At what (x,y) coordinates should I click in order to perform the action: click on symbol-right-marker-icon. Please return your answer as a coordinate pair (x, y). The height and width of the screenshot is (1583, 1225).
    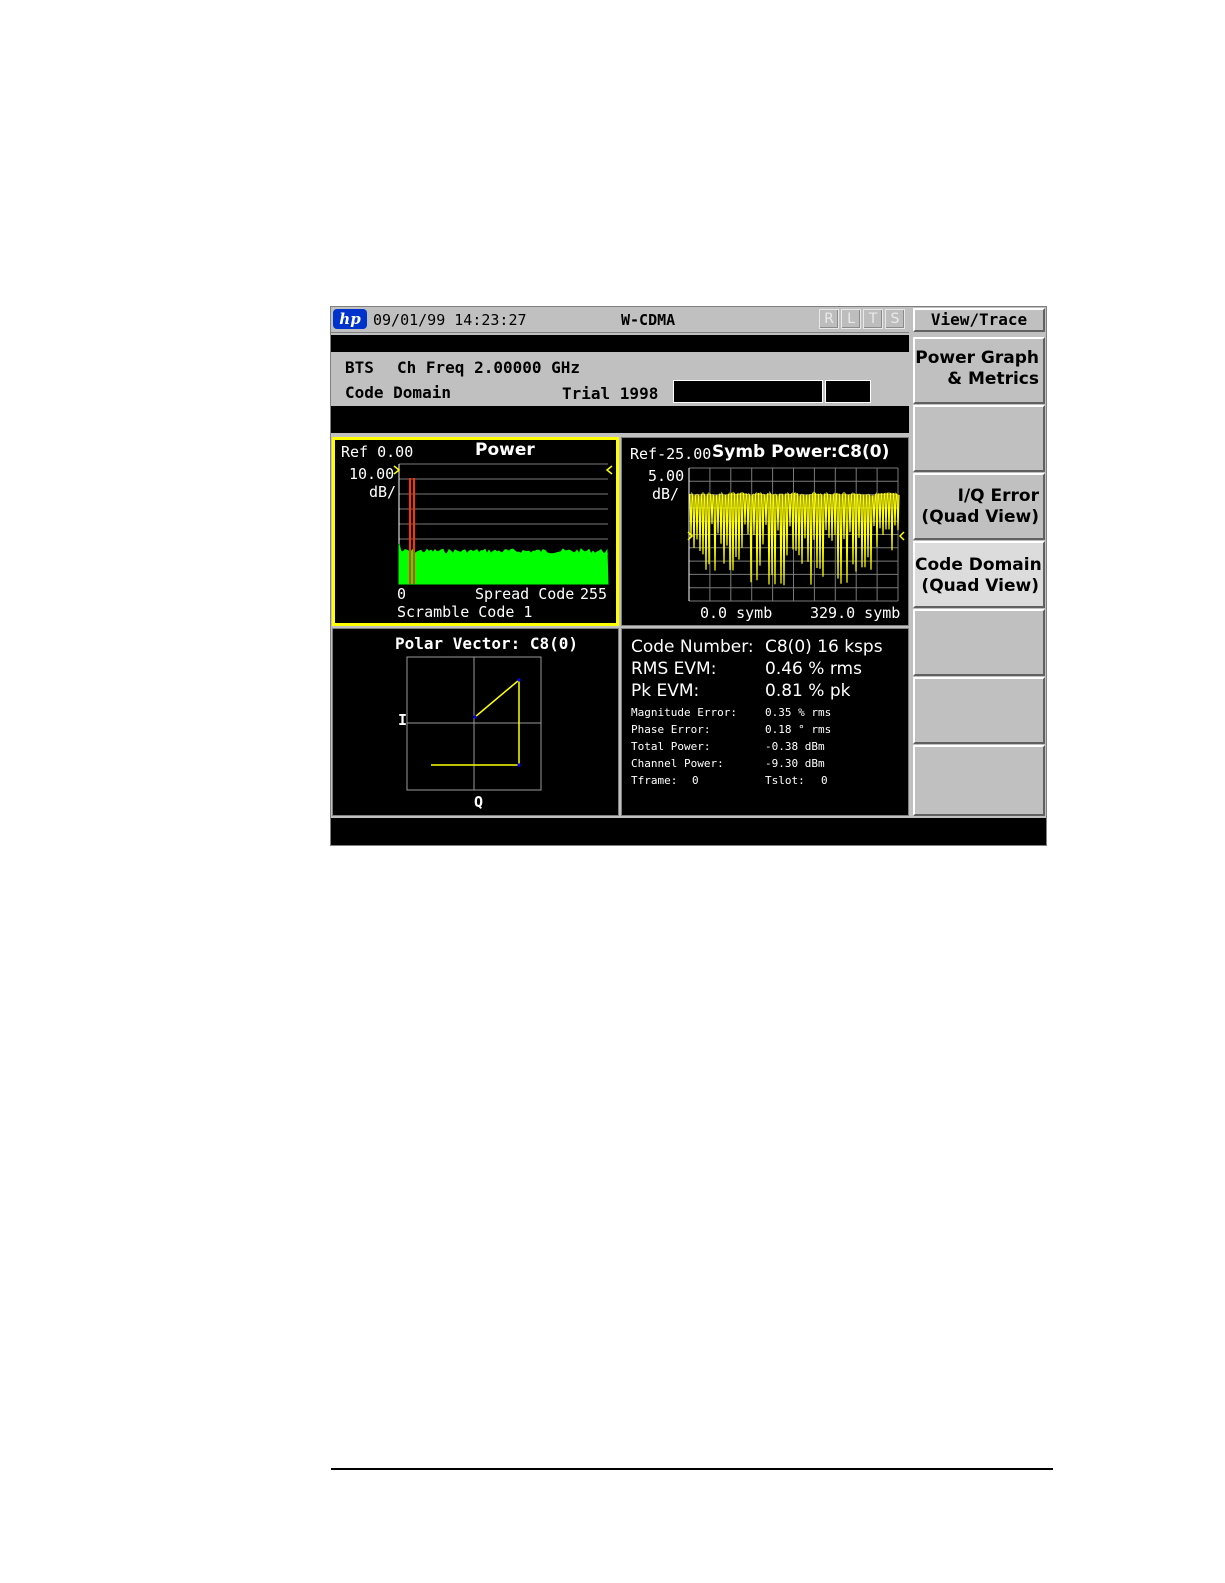
    Looking at the image, I should click on (901, 536).